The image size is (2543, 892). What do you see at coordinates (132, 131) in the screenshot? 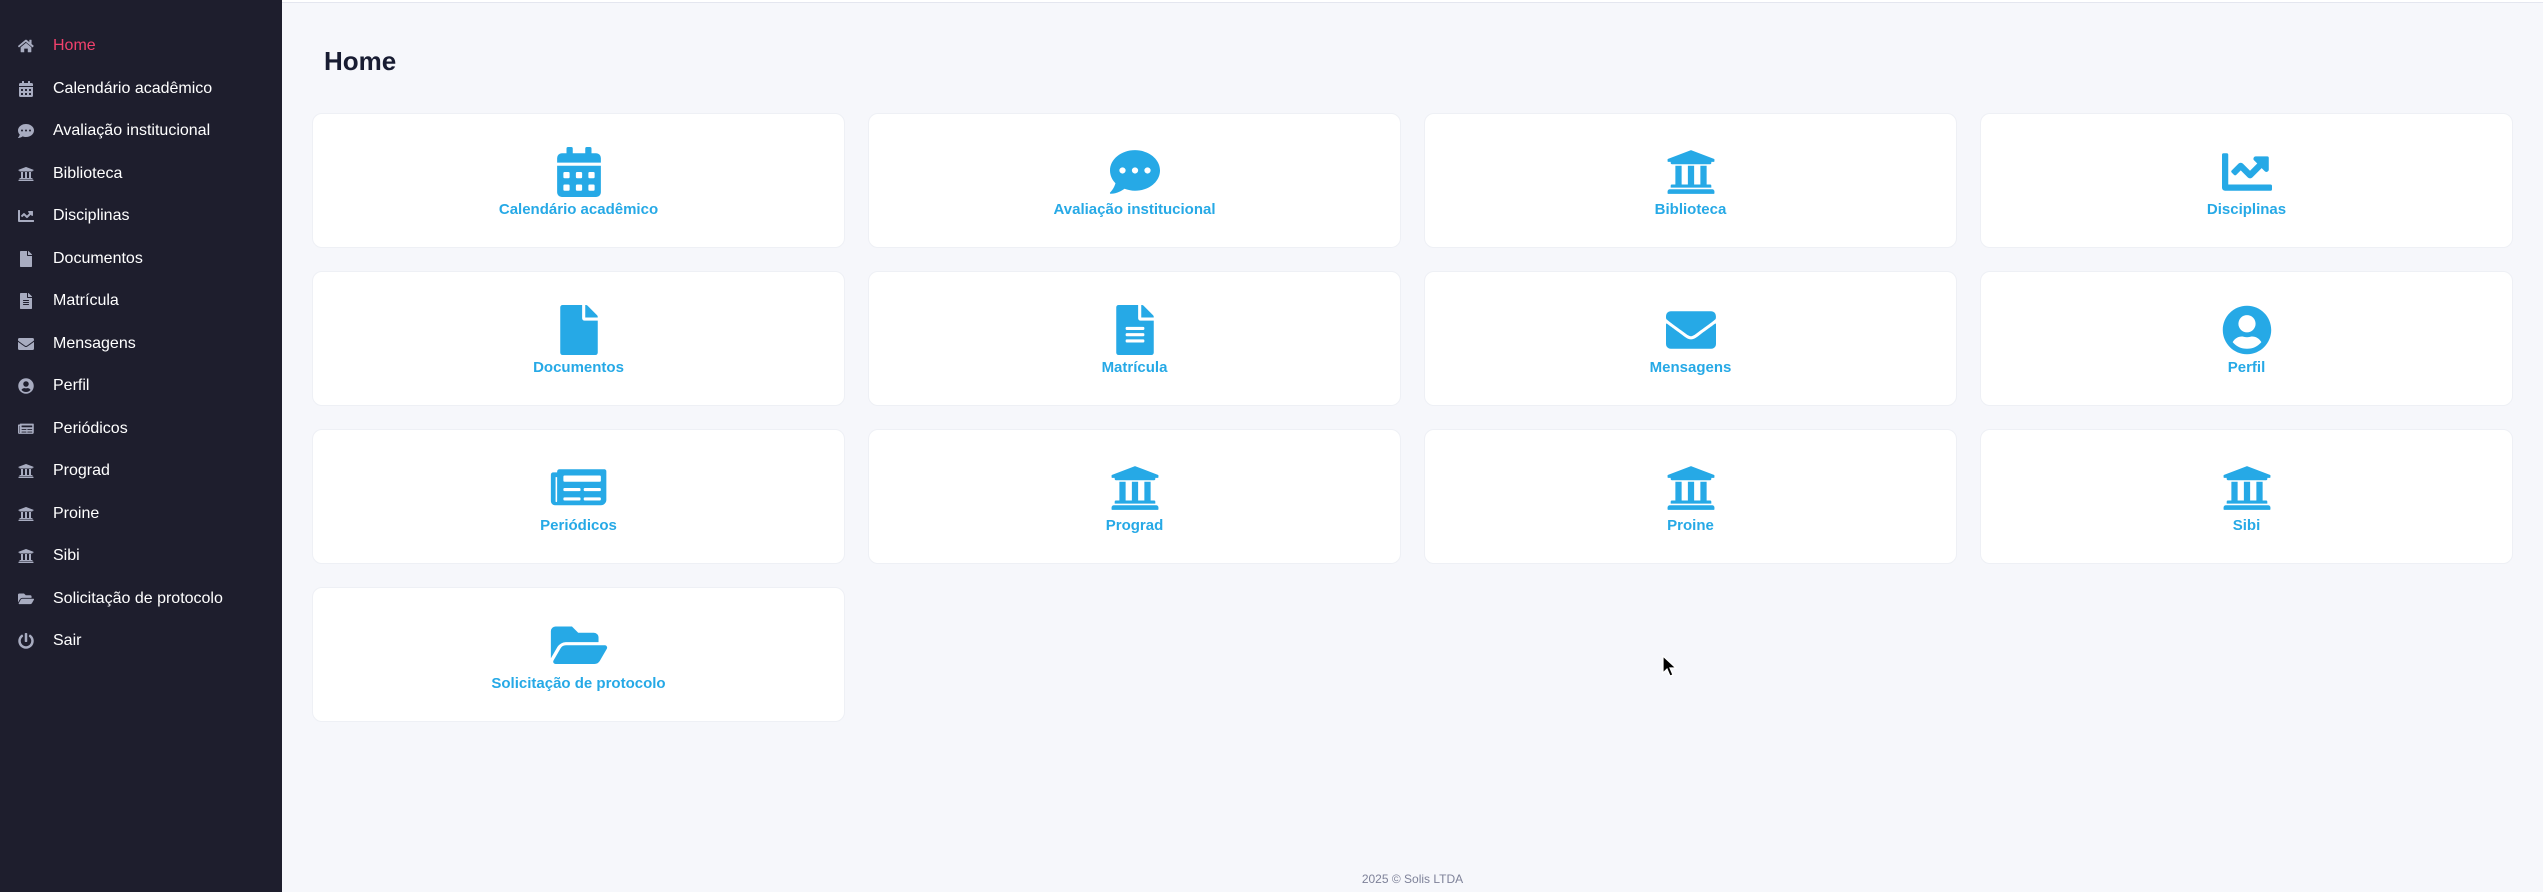
I see `sidebar-item-label: Avaliação institucional` at bounding box center [132, 131].